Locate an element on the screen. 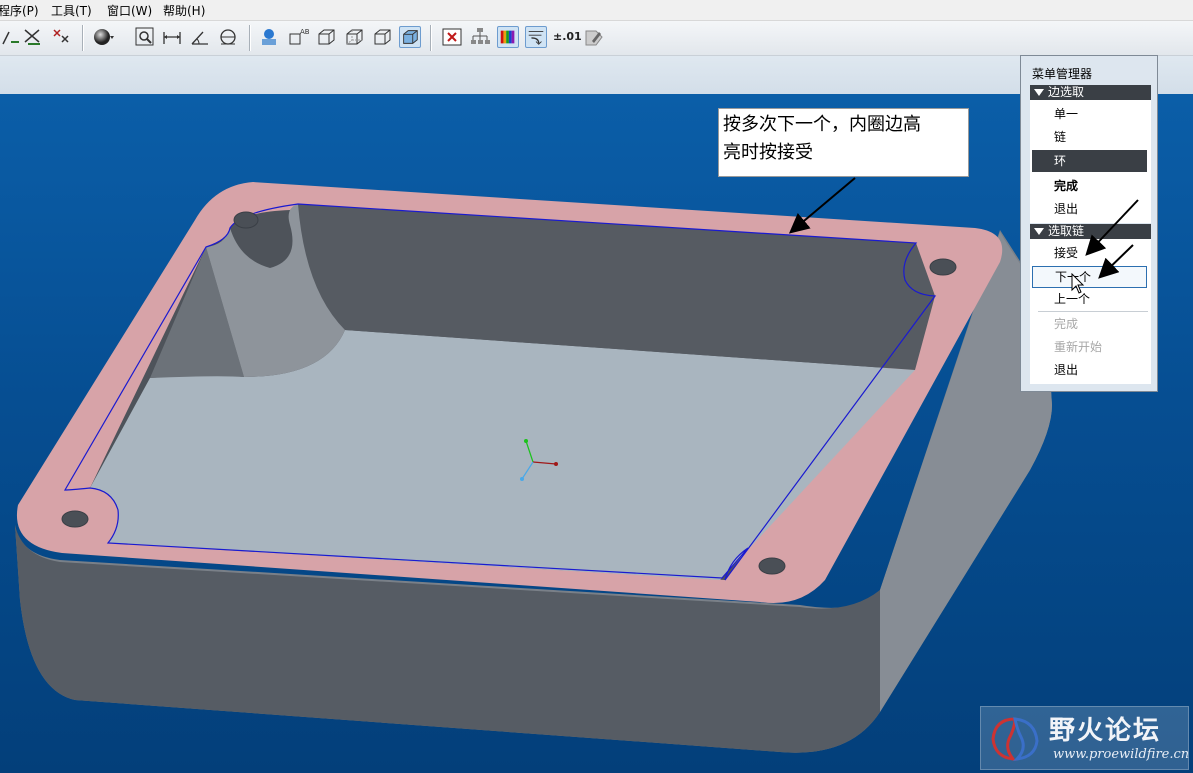  regenerate-icon is located at coordinates (536, 37).